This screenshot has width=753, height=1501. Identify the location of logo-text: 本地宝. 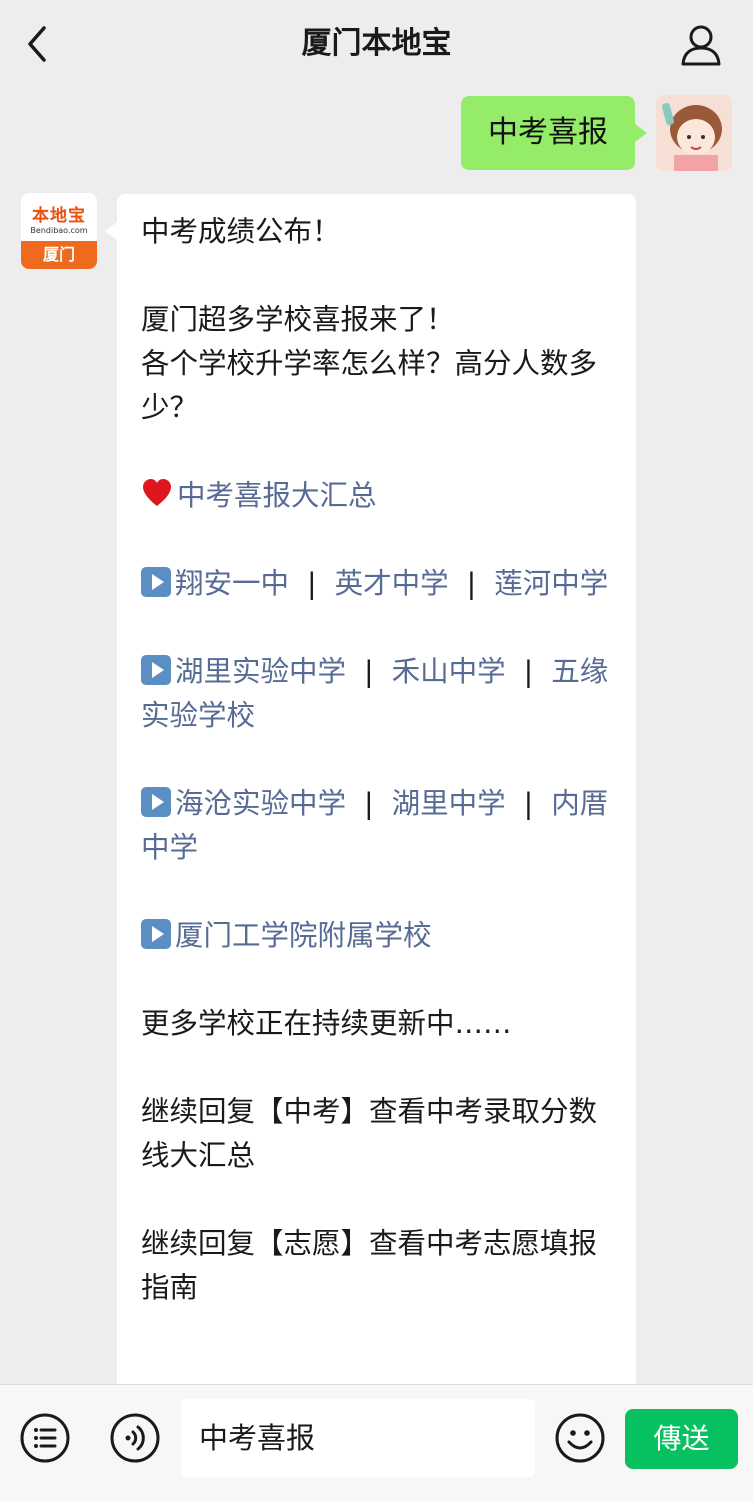
(59, 216).